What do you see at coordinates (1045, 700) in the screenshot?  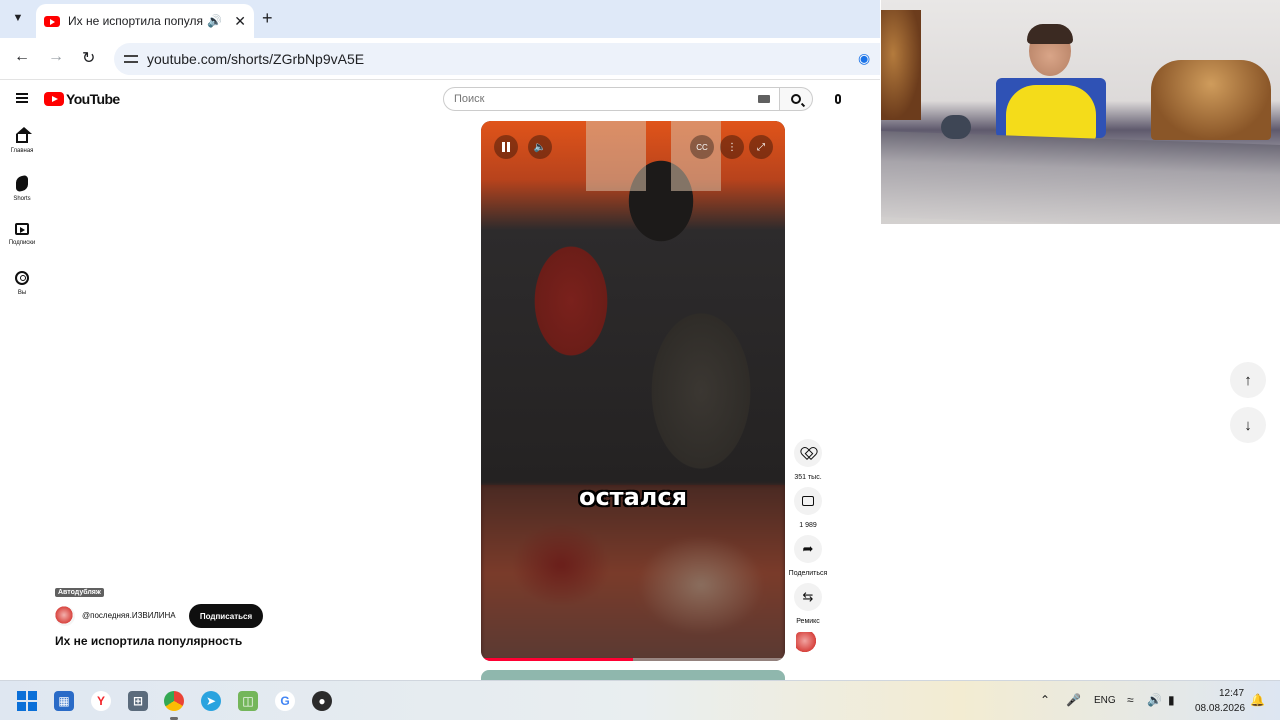 I see `tray-chevron-up-icon: ⌃` at bounding box center [1045, 700].